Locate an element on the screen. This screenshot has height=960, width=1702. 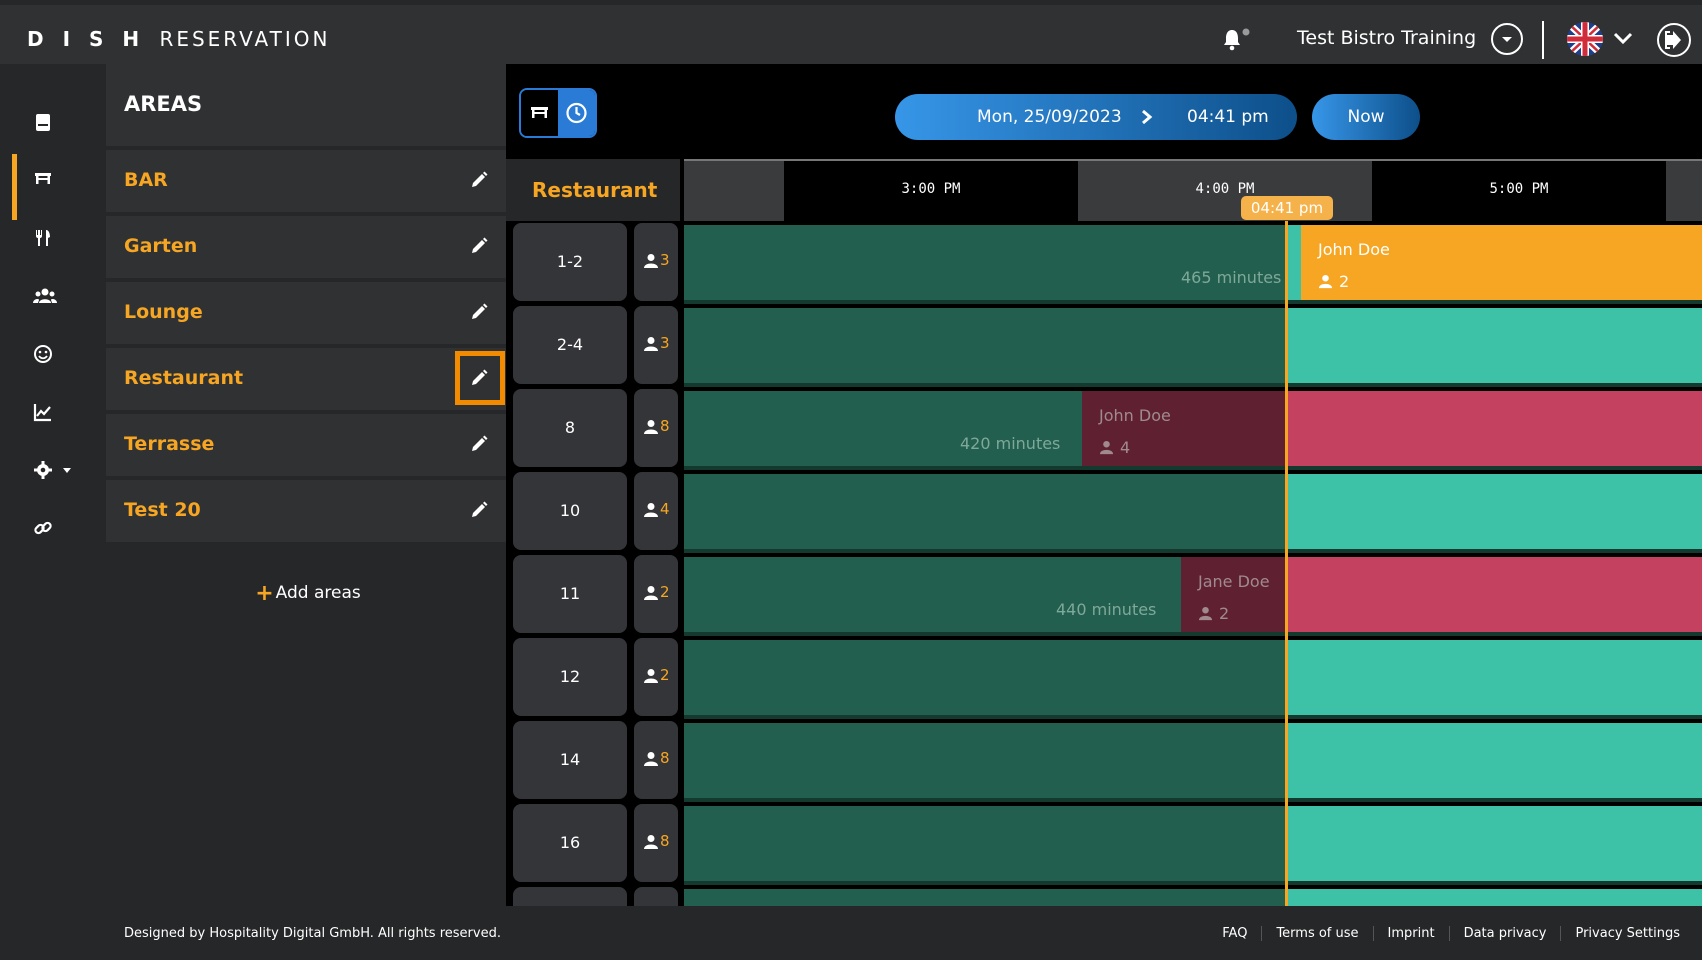
nav-feedback-smiley-icon is located at coordinates (53, 355).